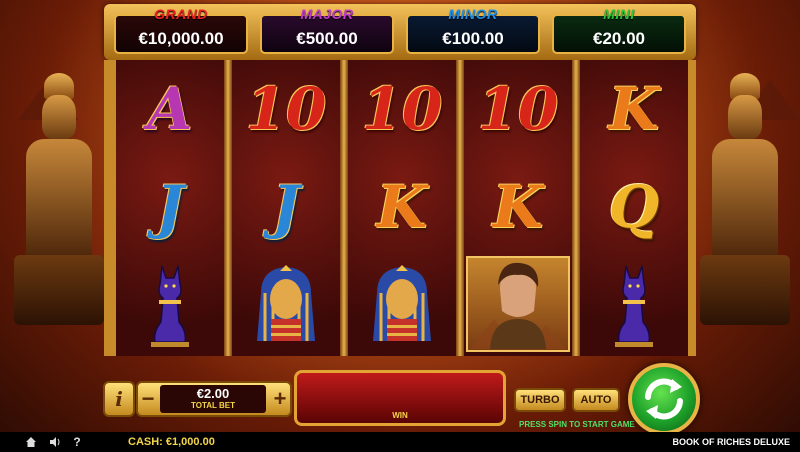 The width and height of the screenshot is (800, 452). I want to click on bet-display: €2.00 TOTAL BET, so click(213, 399).